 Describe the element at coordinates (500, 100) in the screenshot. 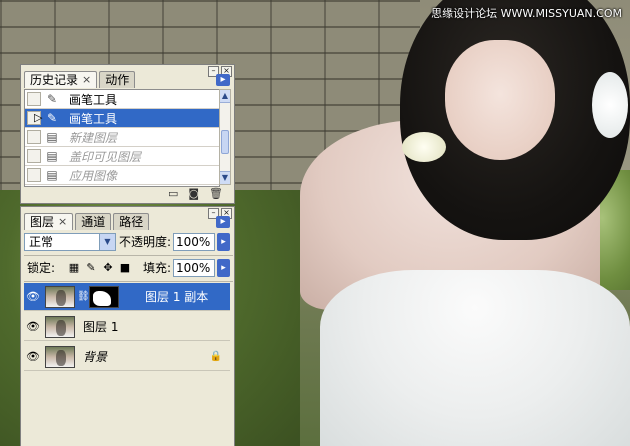

I see `bride-face` at that location.